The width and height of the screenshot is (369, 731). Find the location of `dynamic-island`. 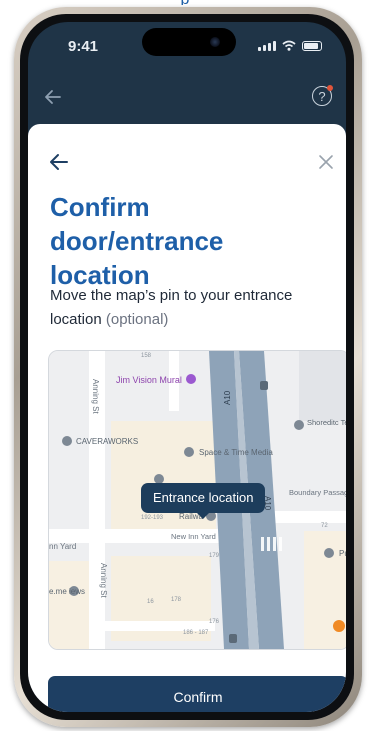

dynamic-island is located at coordinates (189, 42).